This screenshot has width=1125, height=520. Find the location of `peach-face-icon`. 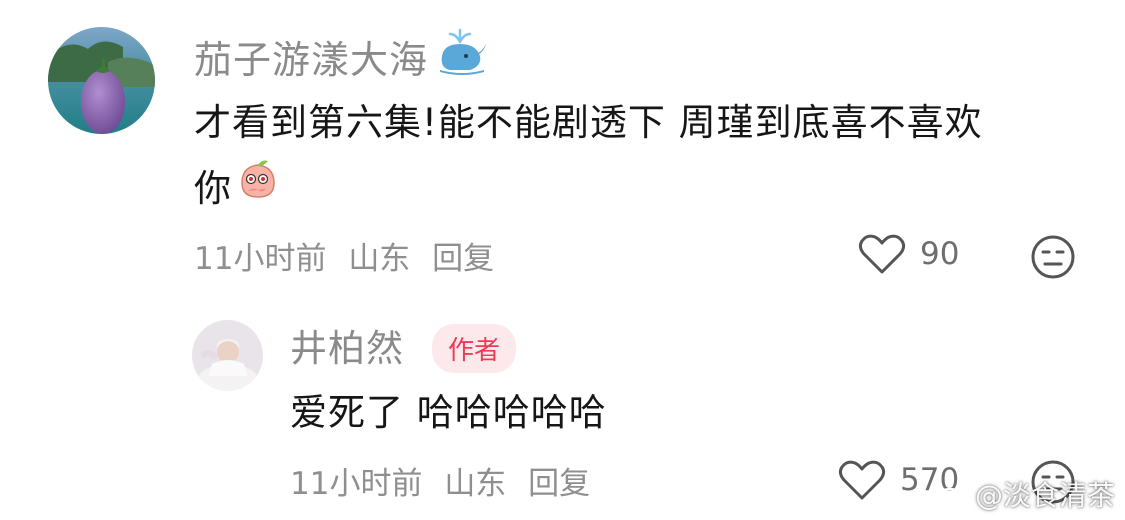

peach-face-icon is located at coordinates (258, 189).